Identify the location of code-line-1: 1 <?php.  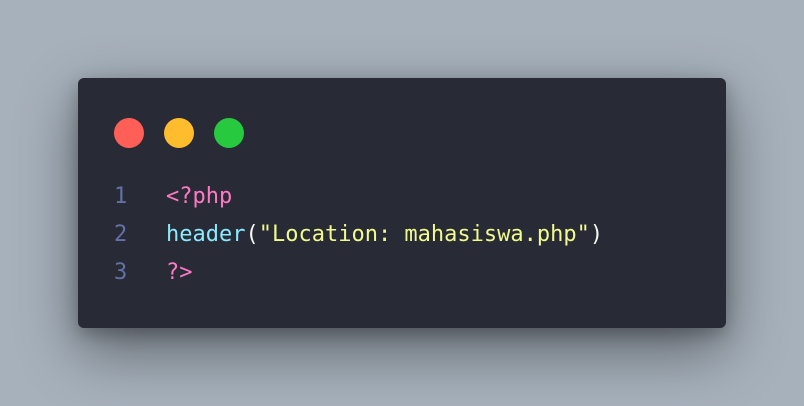
(358, 197).